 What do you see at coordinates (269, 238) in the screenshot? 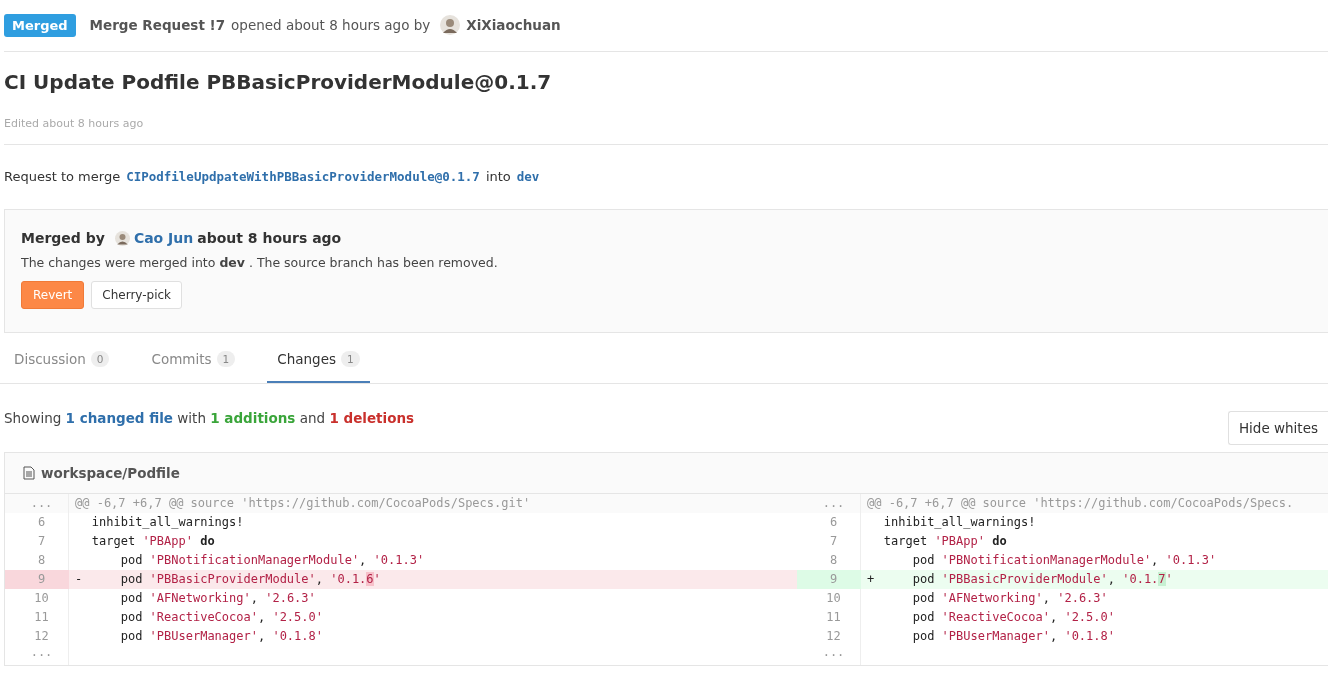
I see `merge-time: about 8 hours ago` at bounding box center [269, 238].